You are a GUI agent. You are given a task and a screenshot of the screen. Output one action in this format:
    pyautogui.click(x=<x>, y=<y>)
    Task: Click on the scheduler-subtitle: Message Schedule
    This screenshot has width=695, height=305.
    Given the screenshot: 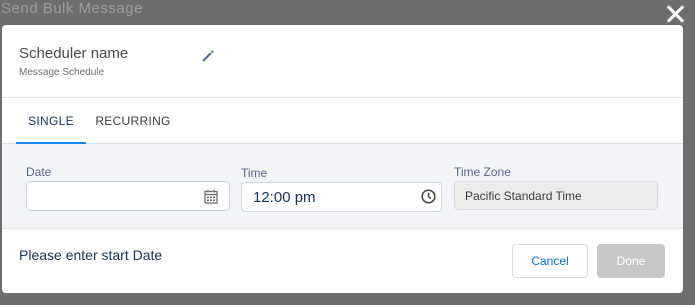 What is the action you would take?
    pyautogui.click(x=62, y=72)
    